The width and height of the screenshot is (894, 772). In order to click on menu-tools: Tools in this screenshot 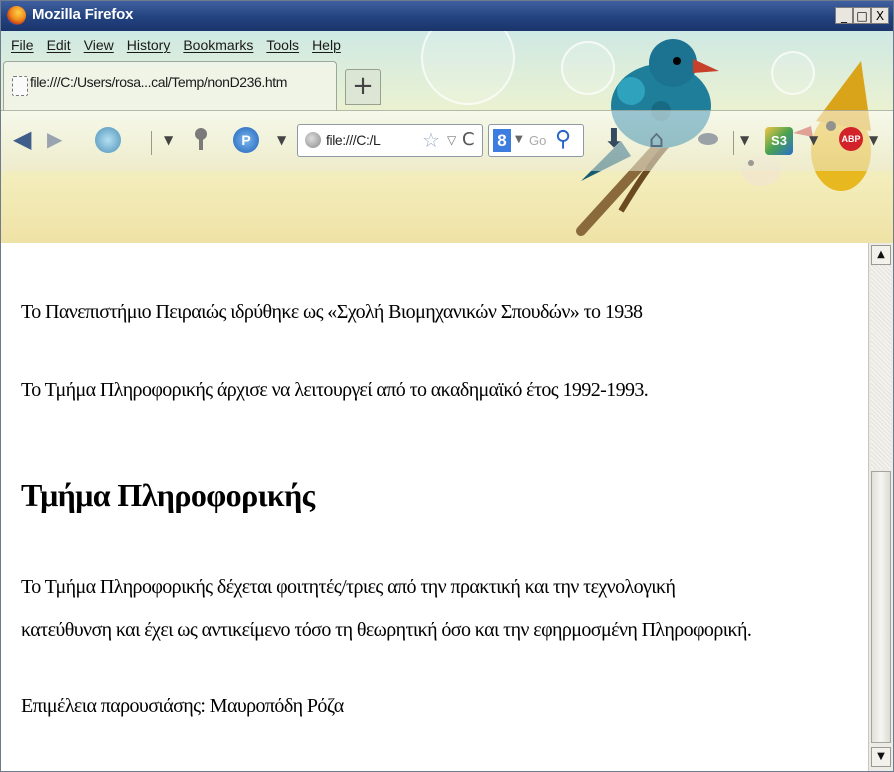, I will do `click(283, 46)`.